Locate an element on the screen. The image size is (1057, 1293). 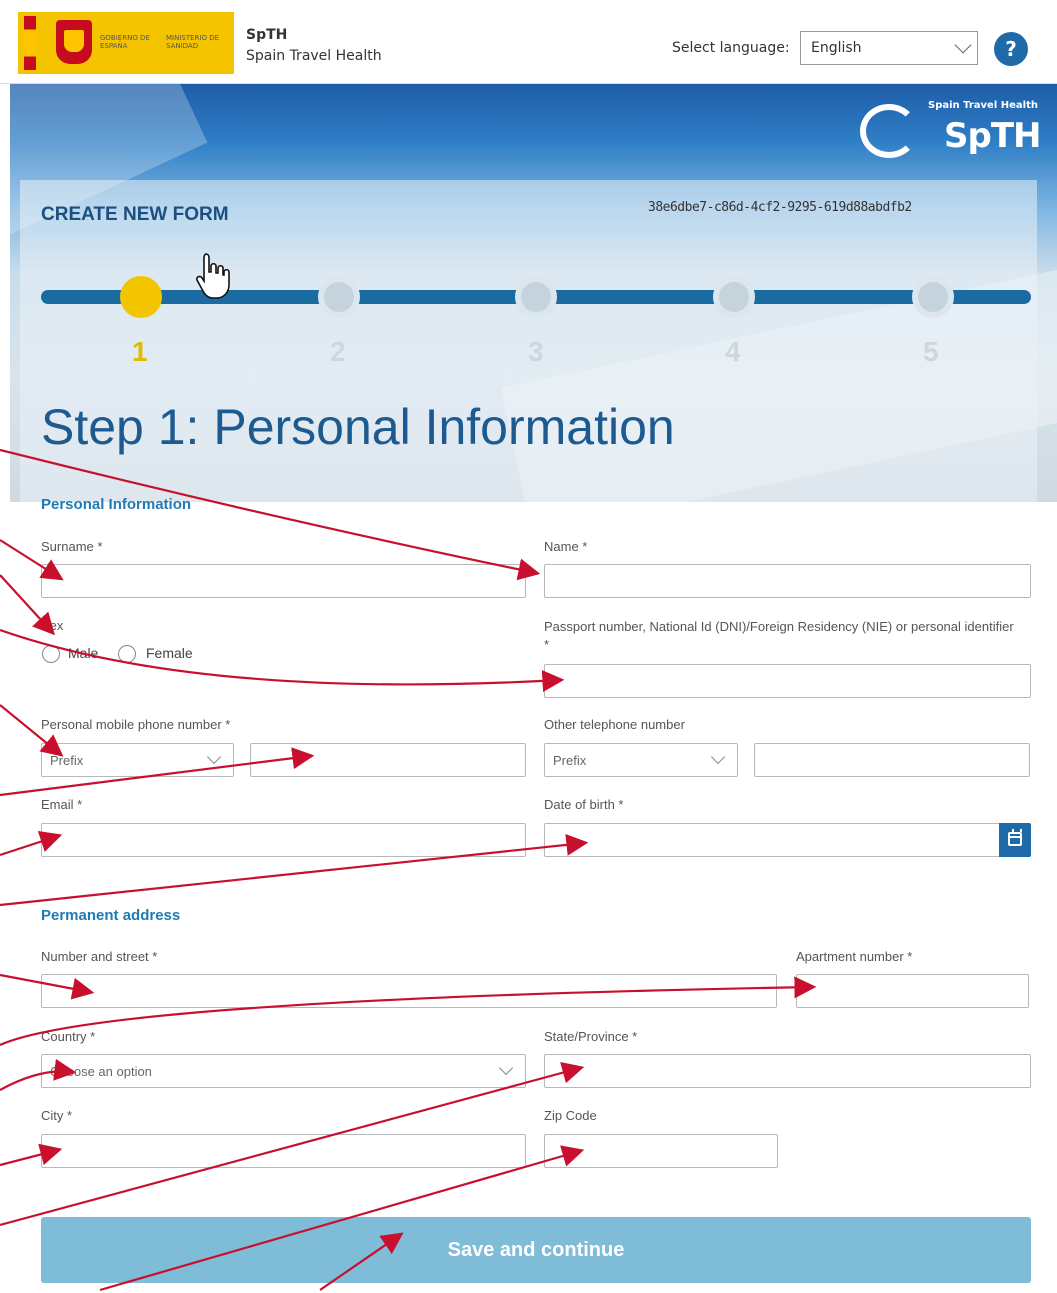
other-prefix-select: Prefix is located at coordinates (641, 760).